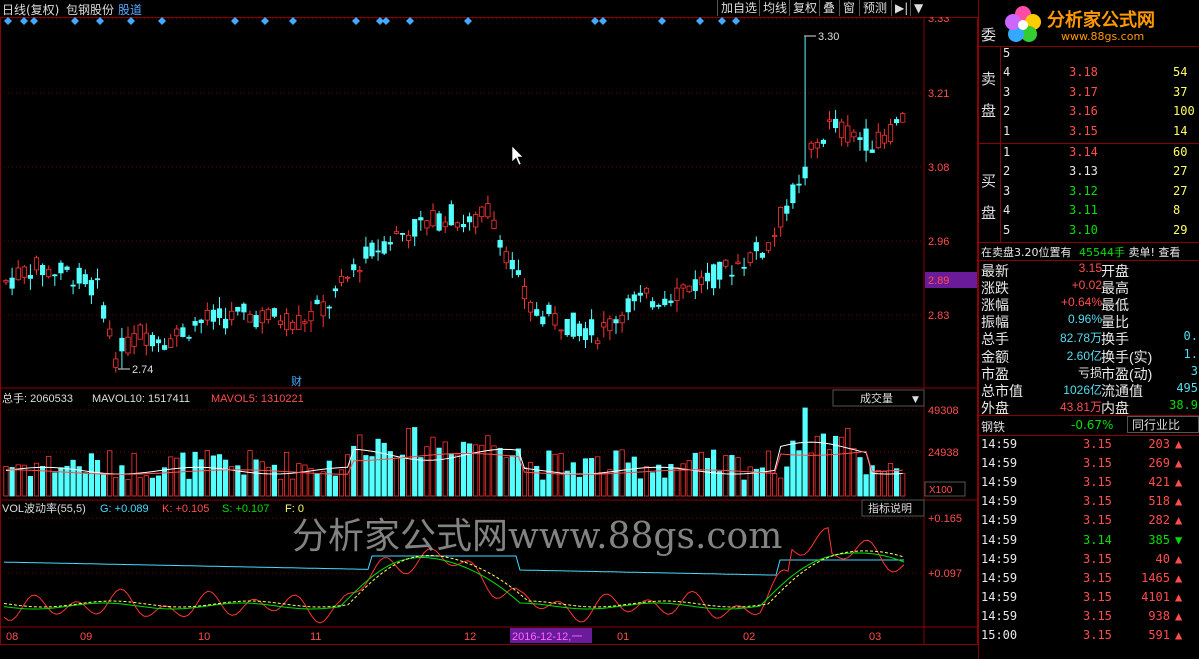 The image size is (1199, 659). I want to click on ask-level: 4, so click(1007, 72).